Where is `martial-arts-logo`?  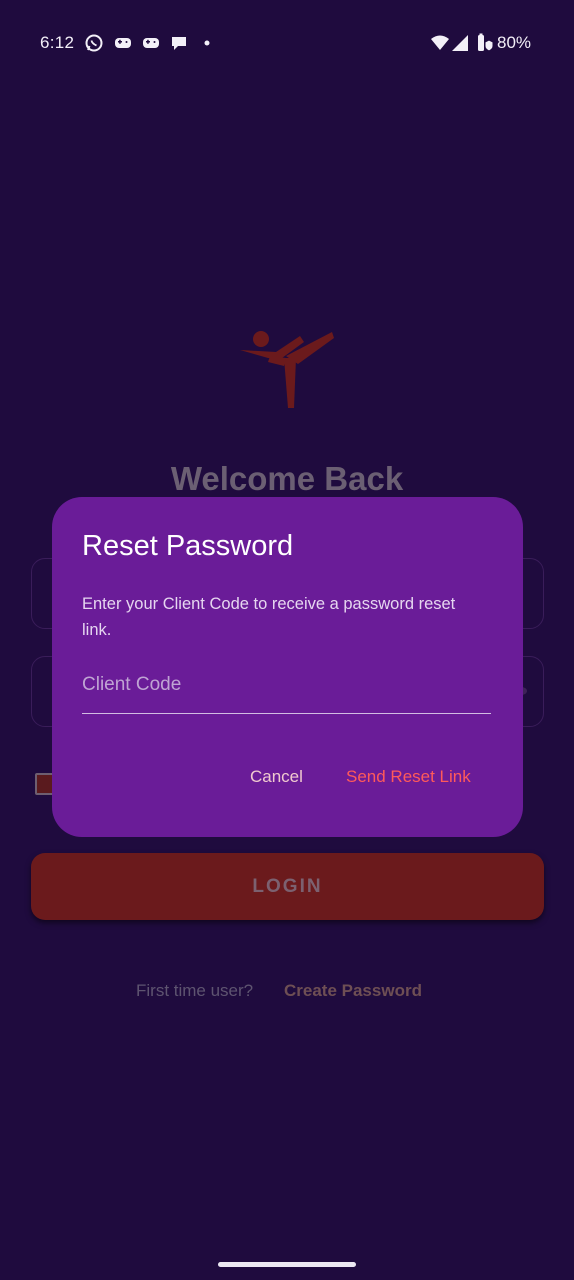
martial-arts-logo is located at coordinates (287, 369).